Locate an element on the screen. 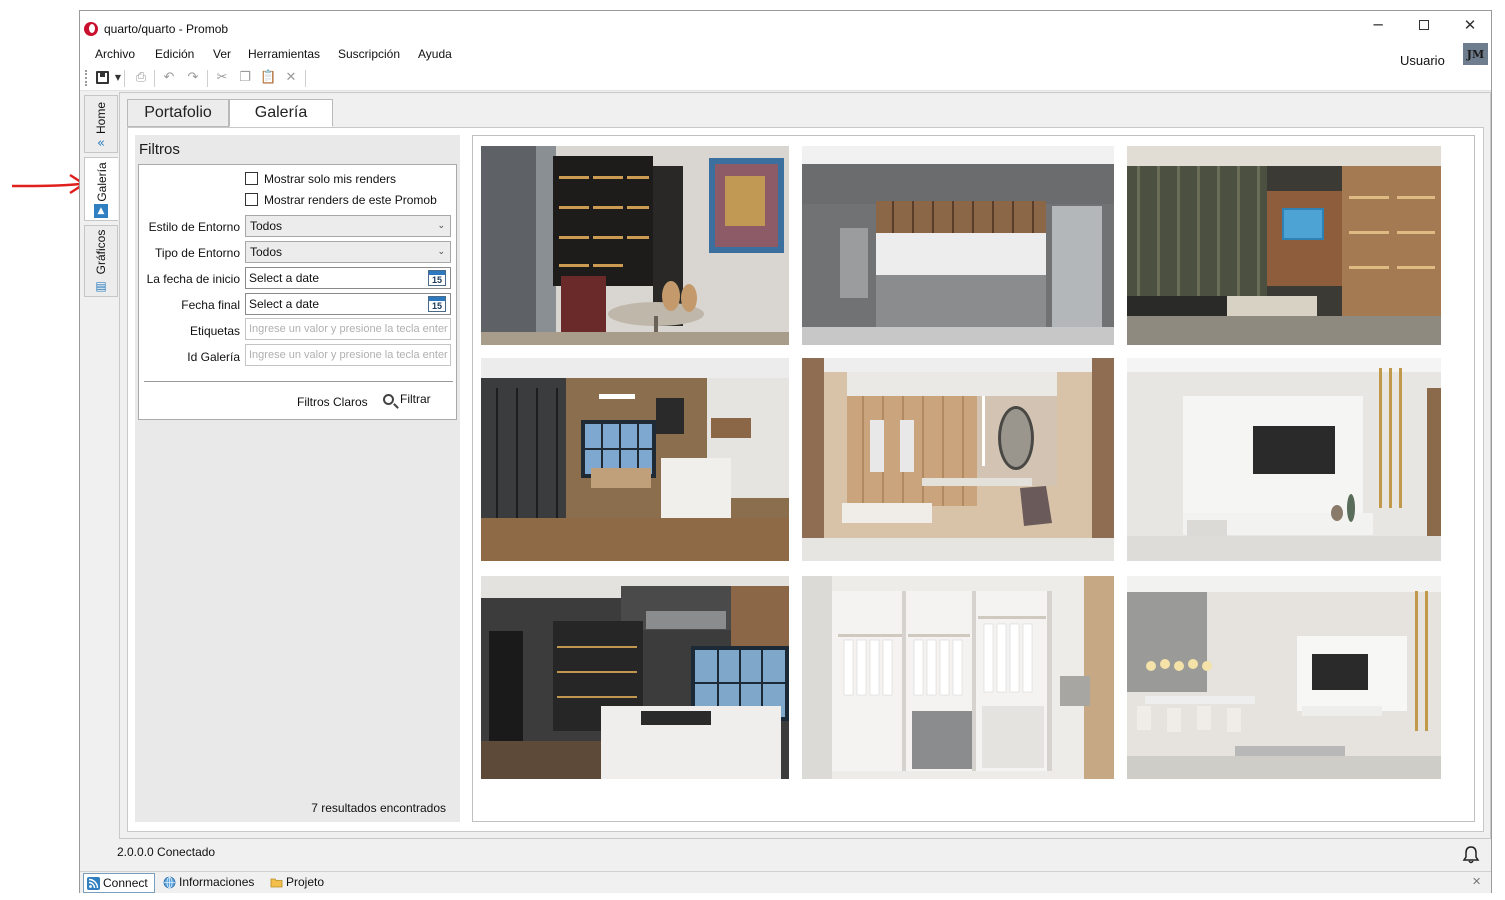 The width and height of the screenshot is (1505, 900). double-chevron-left-icon: « is located at coordinates (101, 143).